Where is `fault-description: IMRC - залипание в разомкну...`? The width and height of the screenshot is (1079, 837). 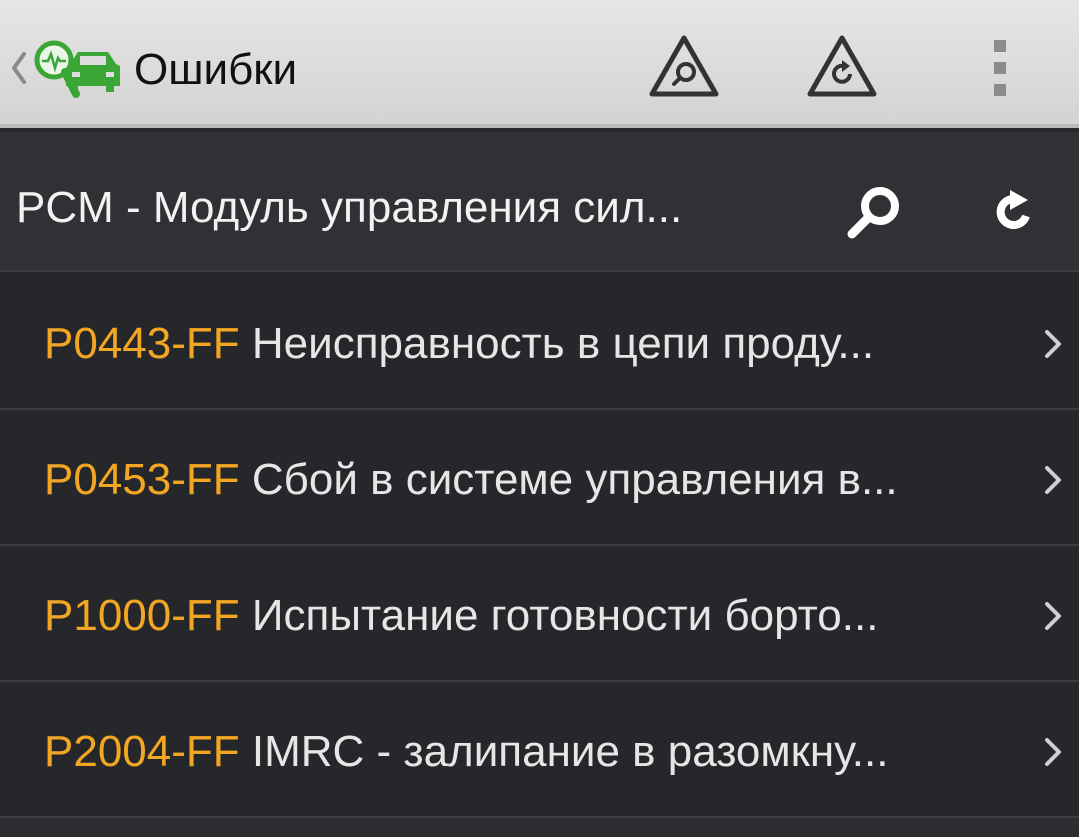
fault-description: IMRC - залипание в разомкну... is located at coordinates (570, 751).